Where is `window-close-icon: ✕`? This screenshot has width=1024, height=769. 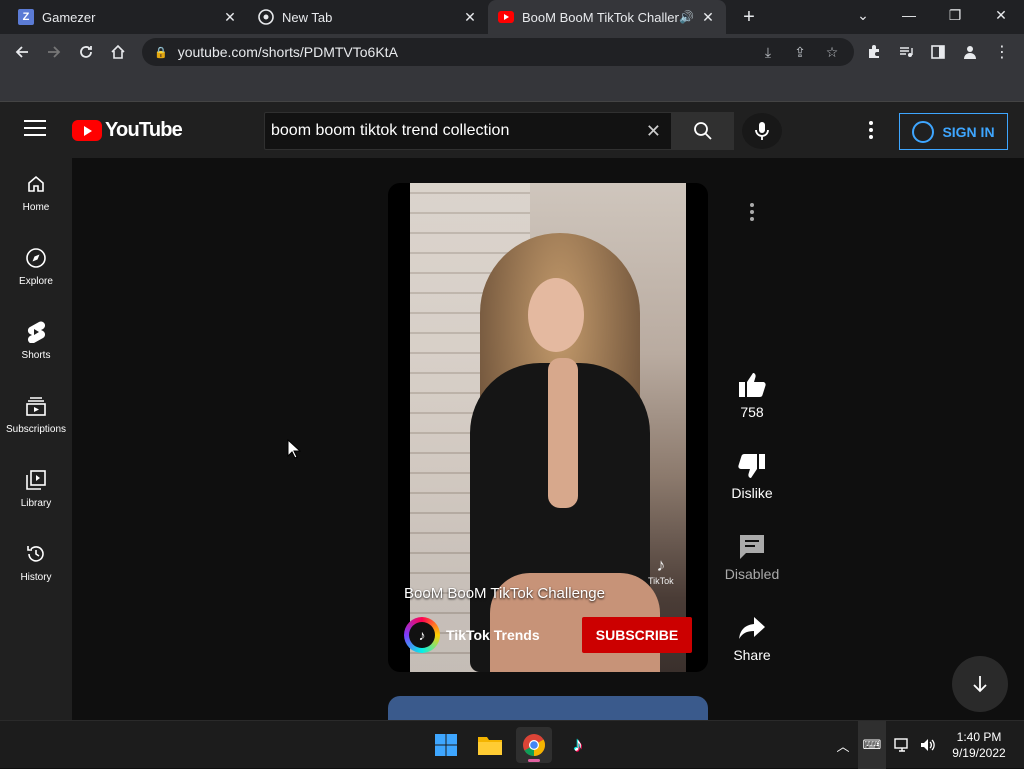 window-close-icon: ✕ is located at coordinates (1001, 15).